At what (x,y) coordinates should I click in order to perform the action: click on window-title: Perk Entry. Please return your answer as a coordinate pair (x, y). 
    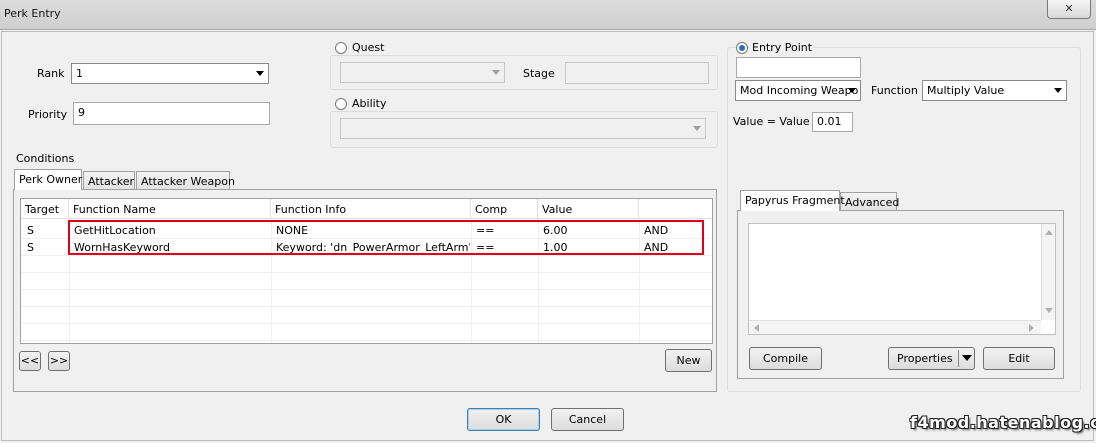
    Looking at the image, I should click on (32, 13).